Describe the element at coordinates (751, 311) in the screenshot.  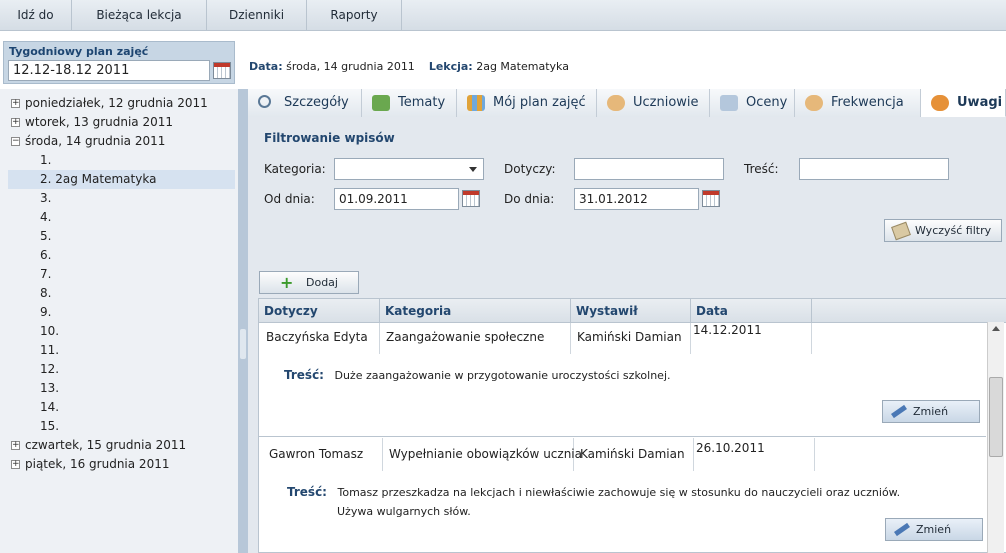
I see `col-data: Data` at that location.